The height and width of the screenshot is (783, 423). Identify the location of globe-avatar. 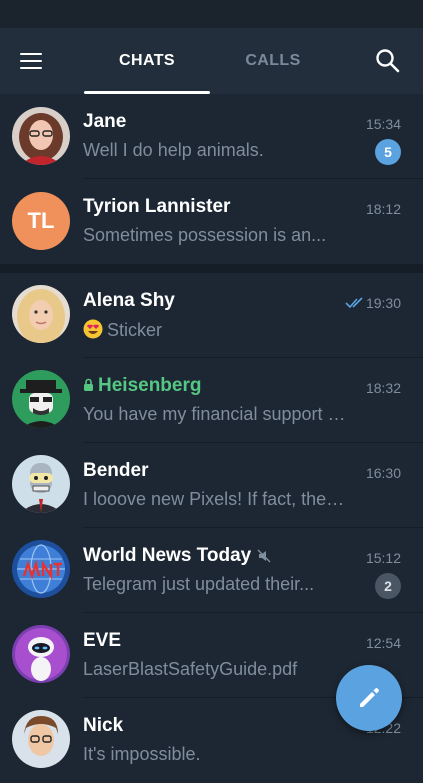
(41, 569).